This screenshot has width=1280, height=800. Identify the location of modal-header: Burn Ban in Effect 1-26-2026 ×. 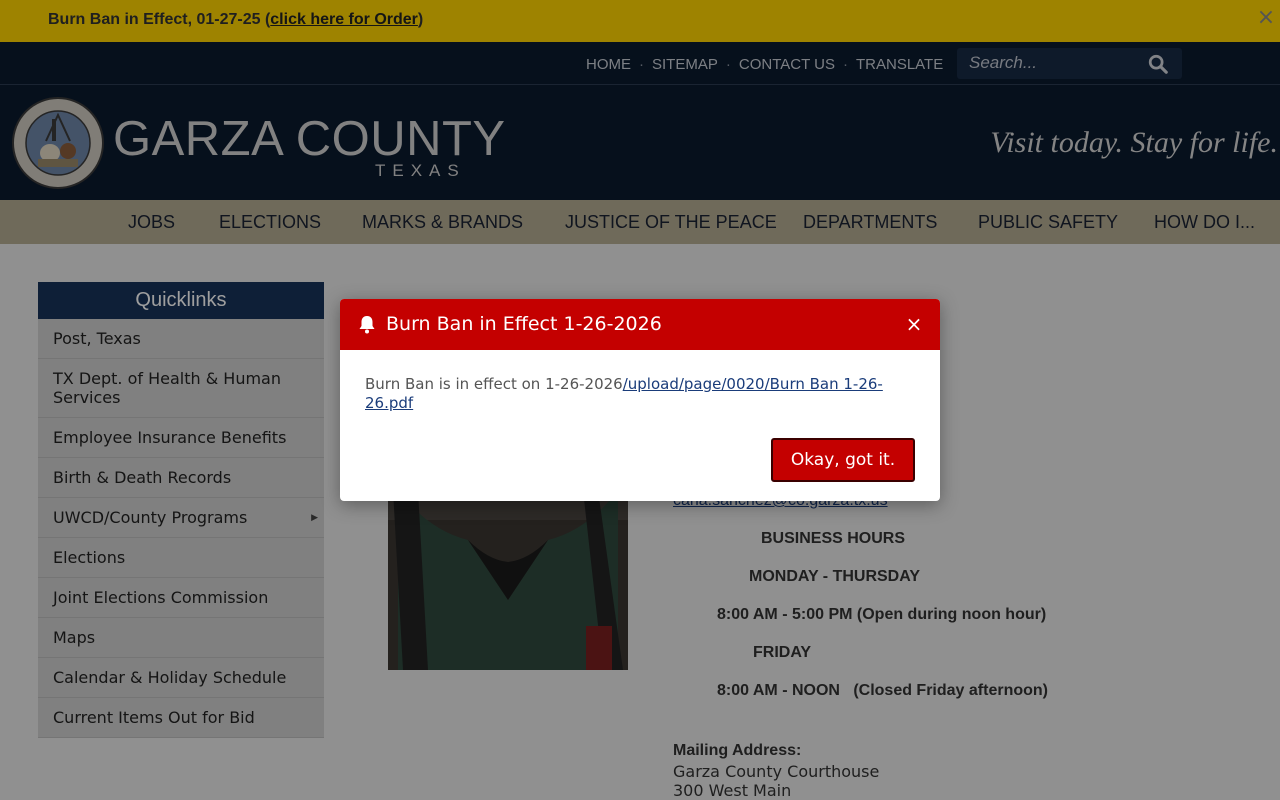
(640, 324).